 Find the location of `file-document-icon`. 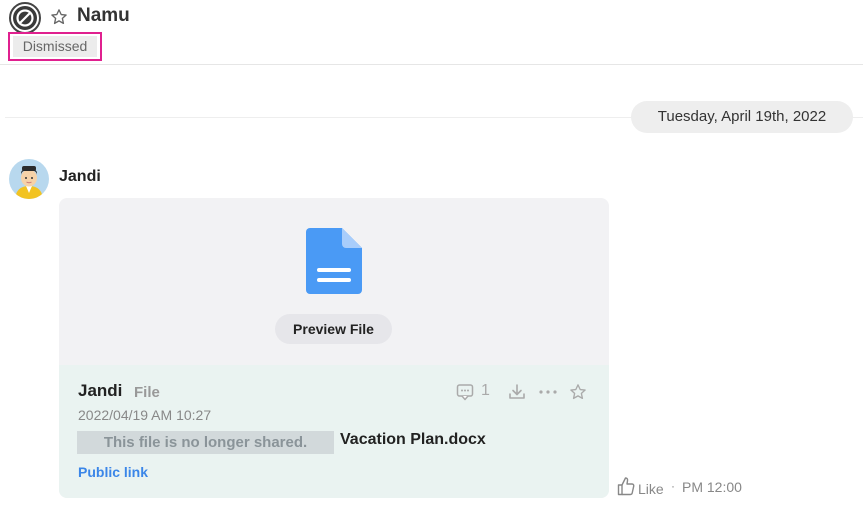

file-document-icon is located at coordinates (334, 261).